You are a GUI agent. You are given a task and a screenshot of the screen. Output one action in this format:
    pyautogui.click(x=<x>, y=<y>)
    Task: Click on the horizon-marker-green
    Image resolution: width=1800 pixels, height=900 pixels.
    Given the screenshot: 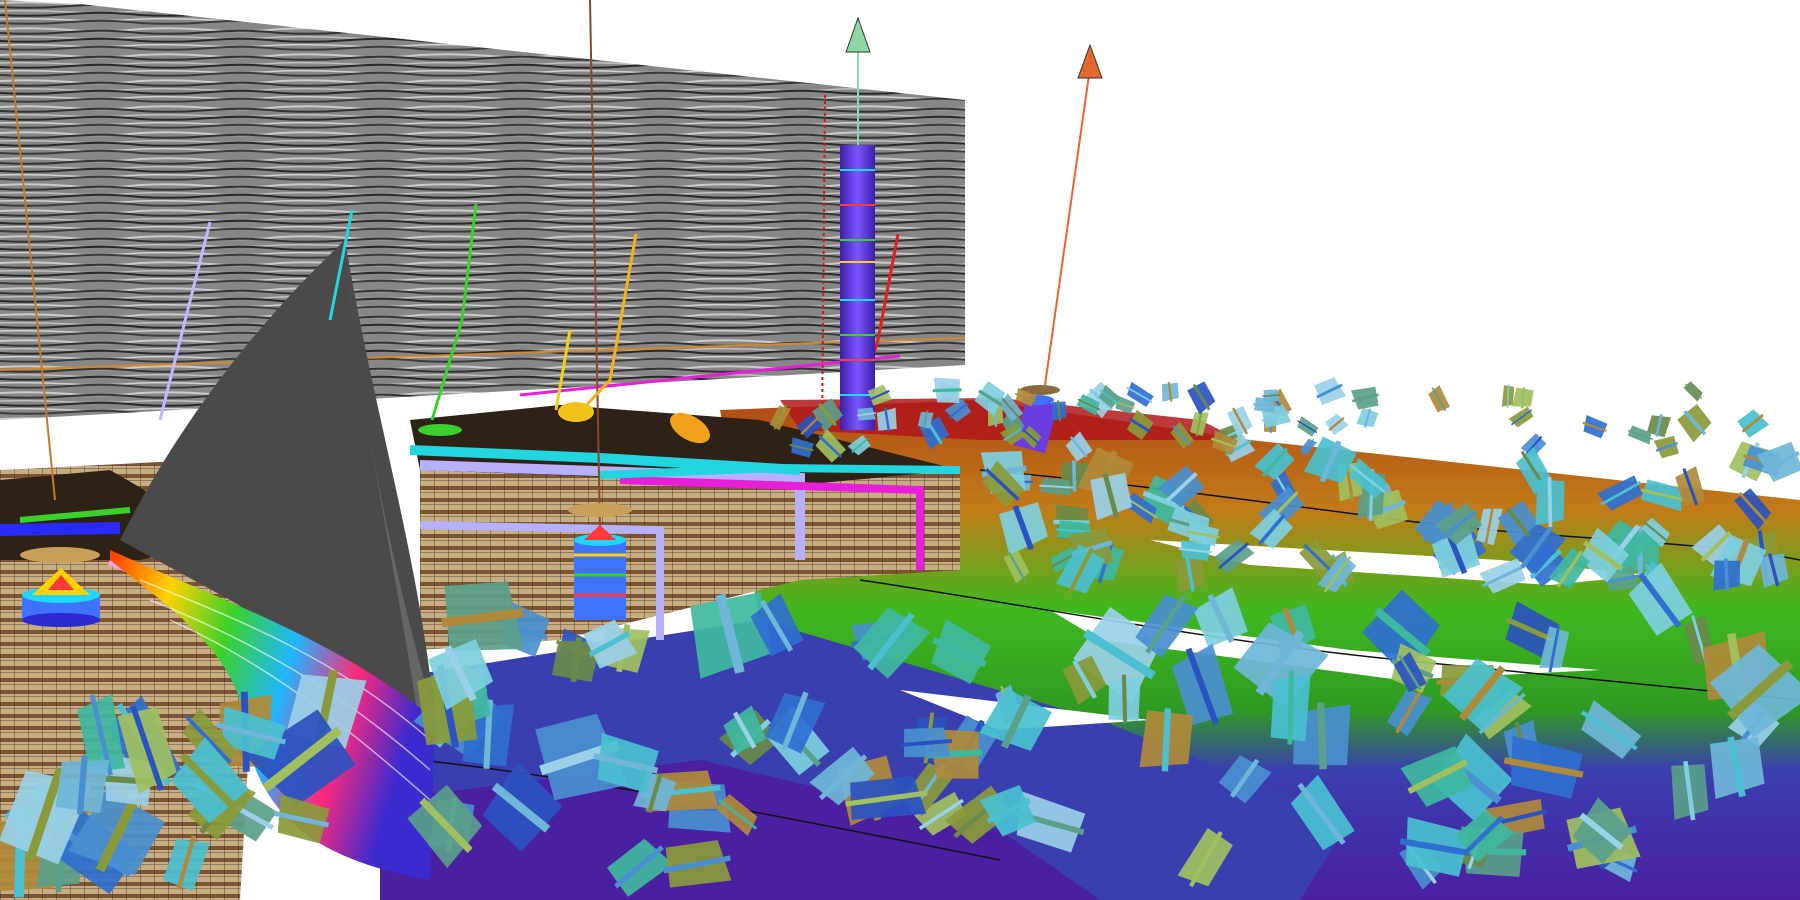 What is the action you would take?
    pyautogui.click(x=440, y=430)
    